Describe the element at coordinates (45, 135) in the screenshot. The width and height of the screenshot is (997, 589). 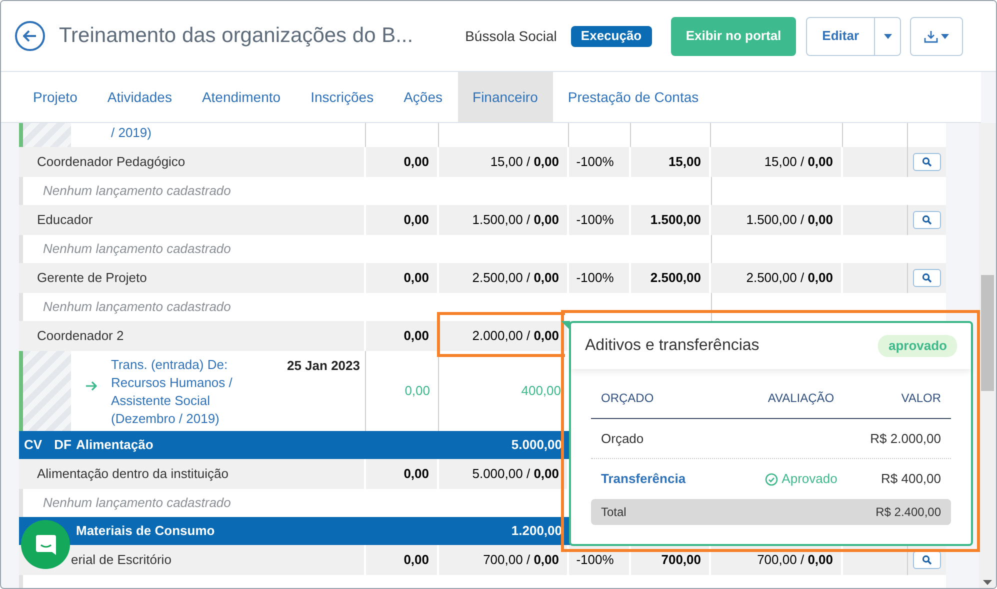
I see `hatched-stripe` at that location.